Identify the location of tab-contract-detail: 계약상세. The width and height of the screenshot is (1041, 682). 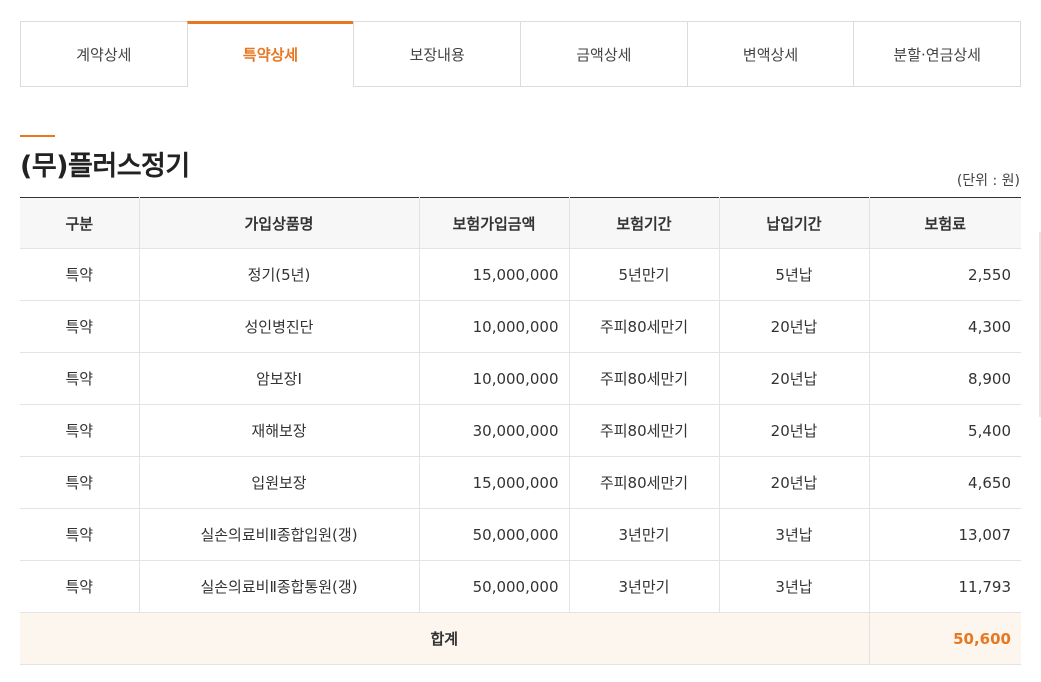
(103, 54).